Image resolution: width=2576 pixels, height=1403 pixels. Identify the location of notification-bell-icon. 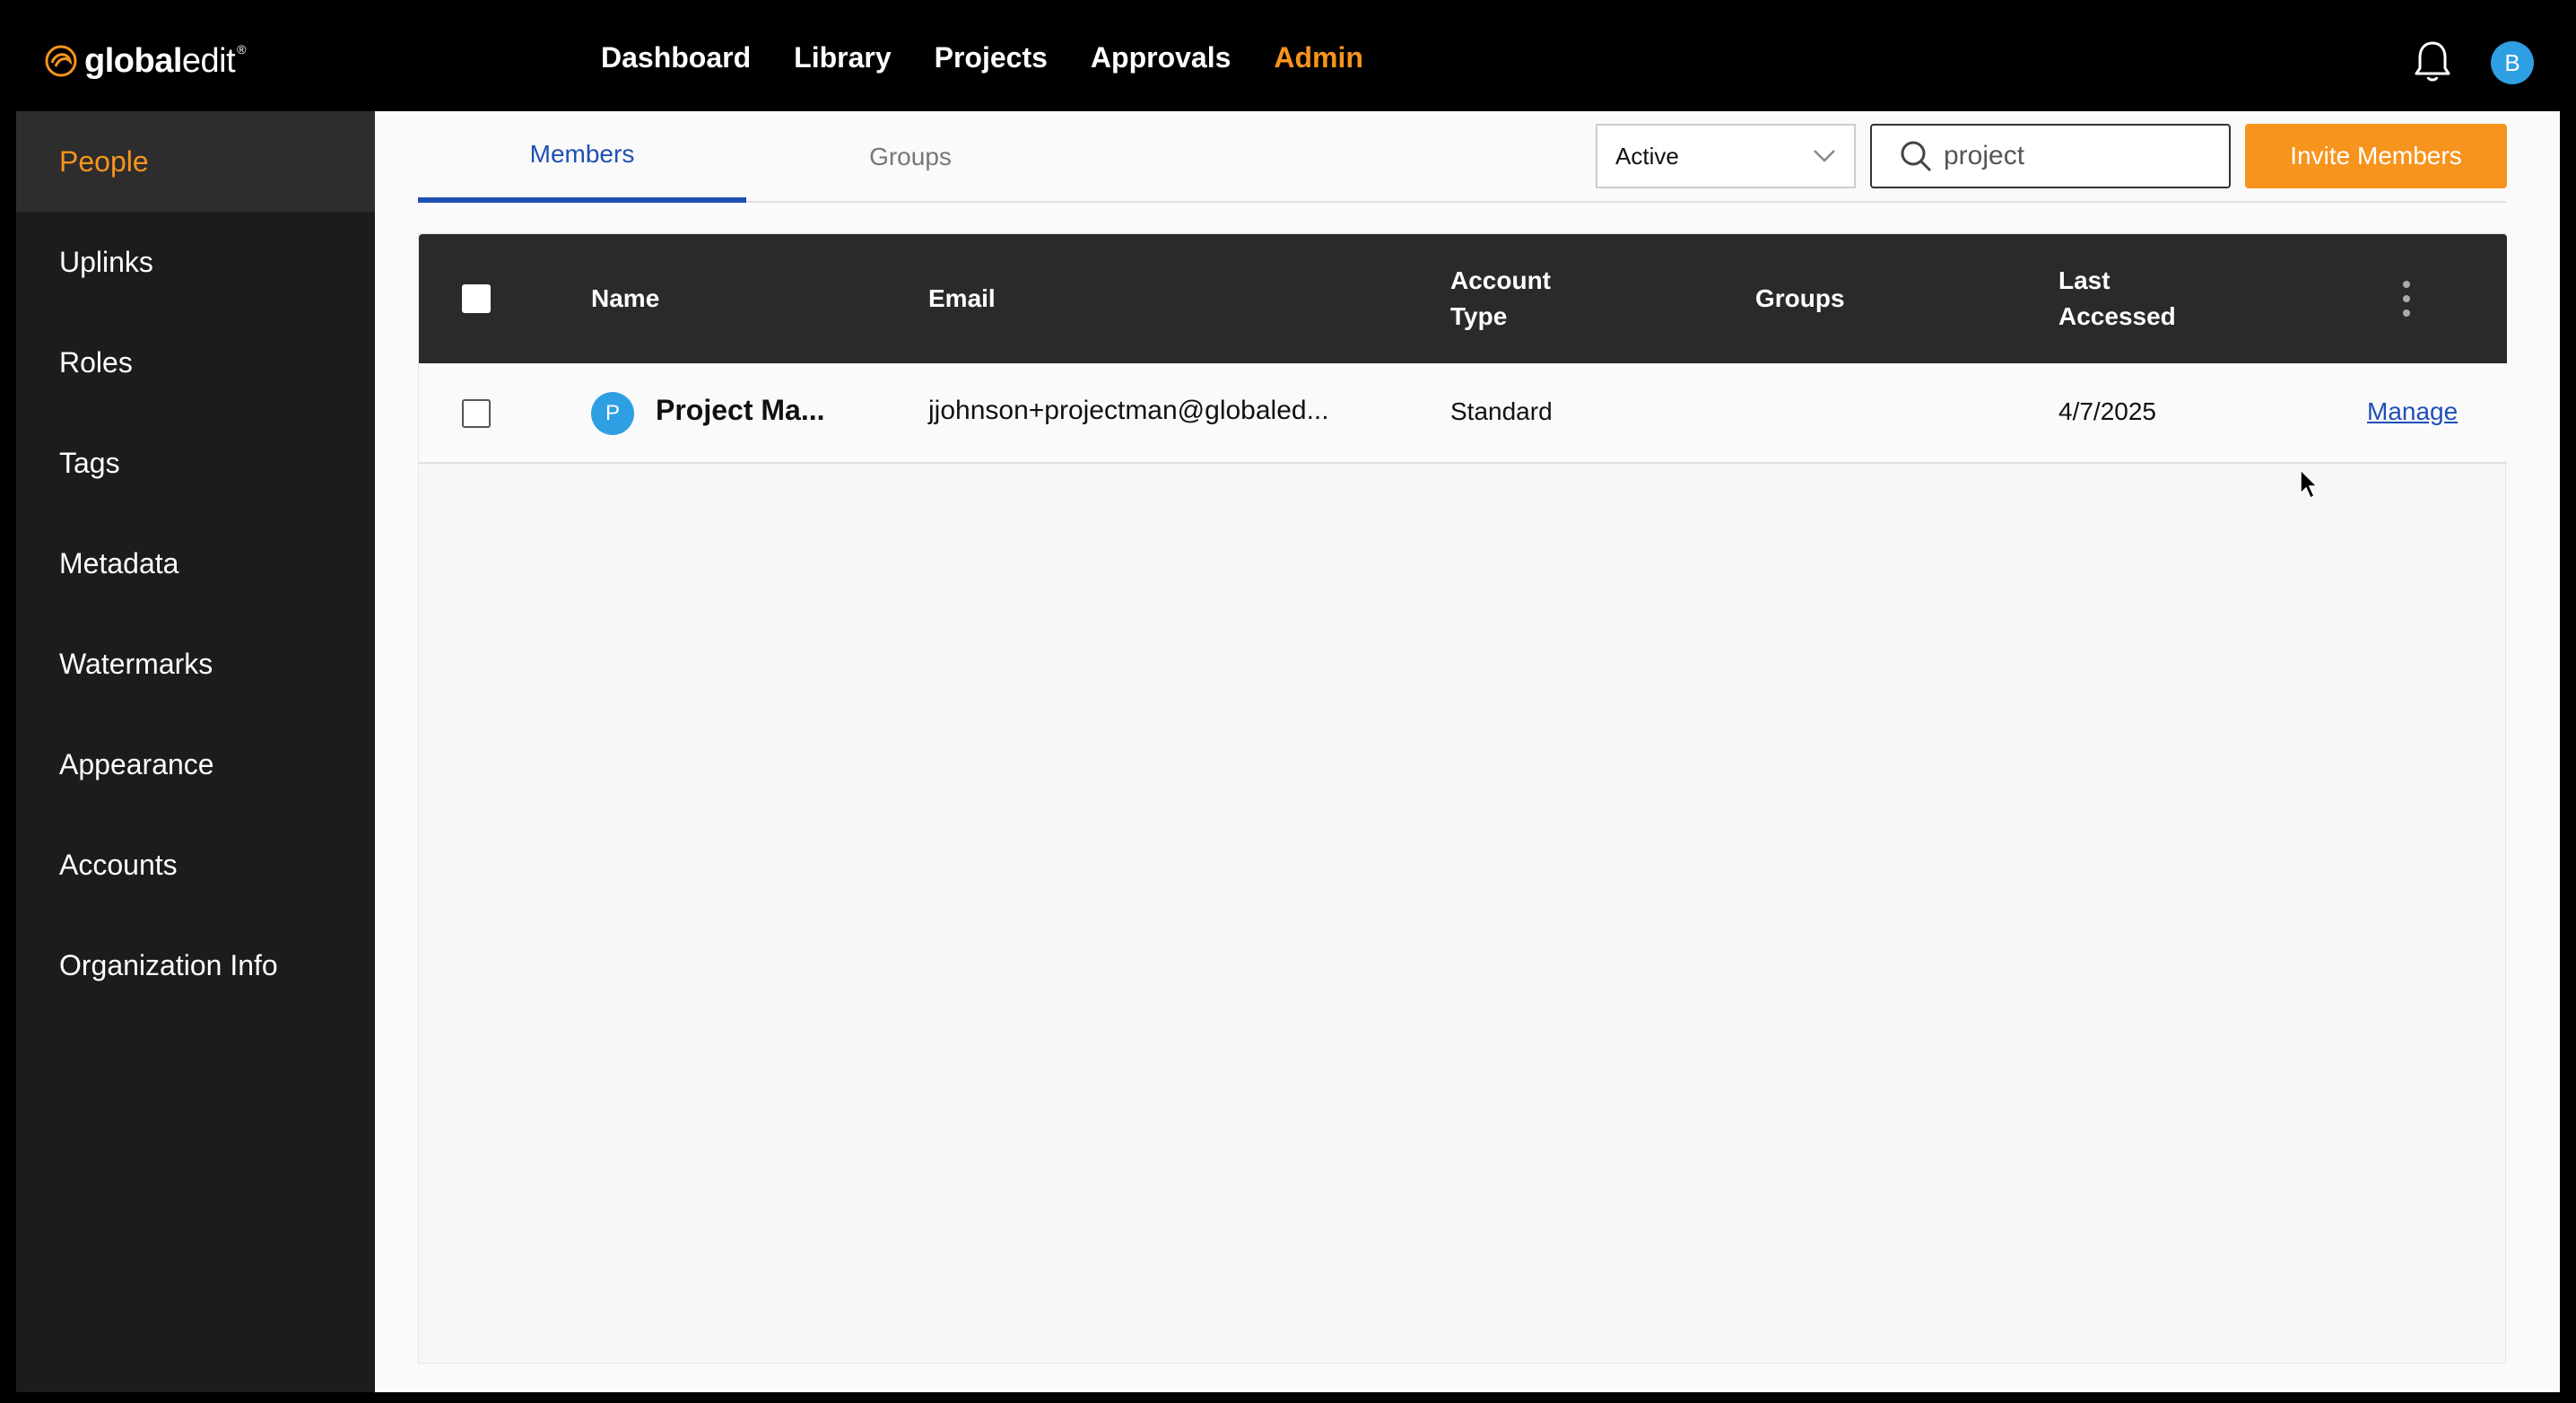
(2432, 61).